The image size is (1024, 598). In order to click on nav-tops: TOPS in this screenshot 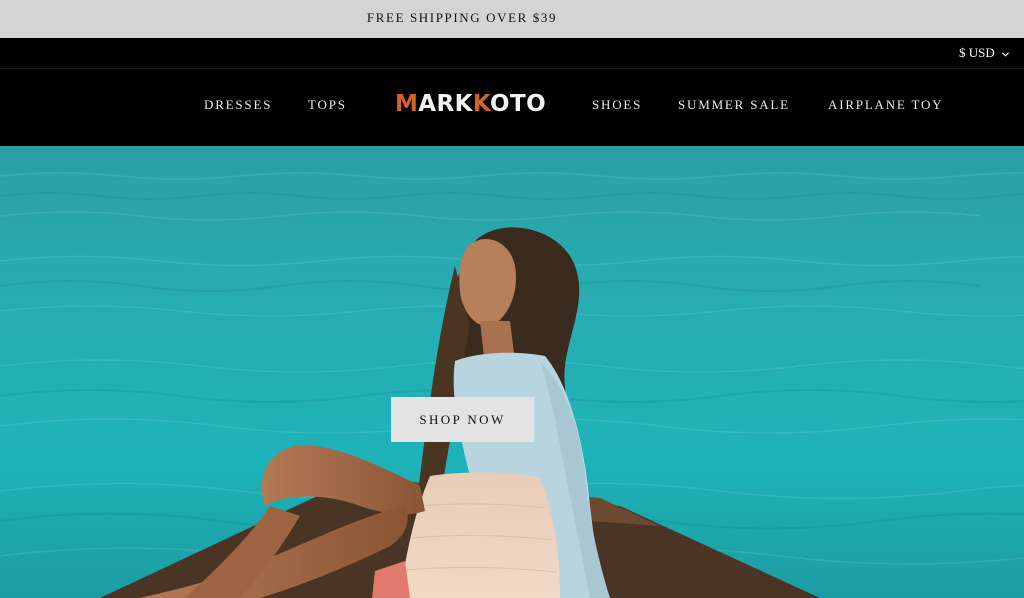, I will do `click(327, 105)`.